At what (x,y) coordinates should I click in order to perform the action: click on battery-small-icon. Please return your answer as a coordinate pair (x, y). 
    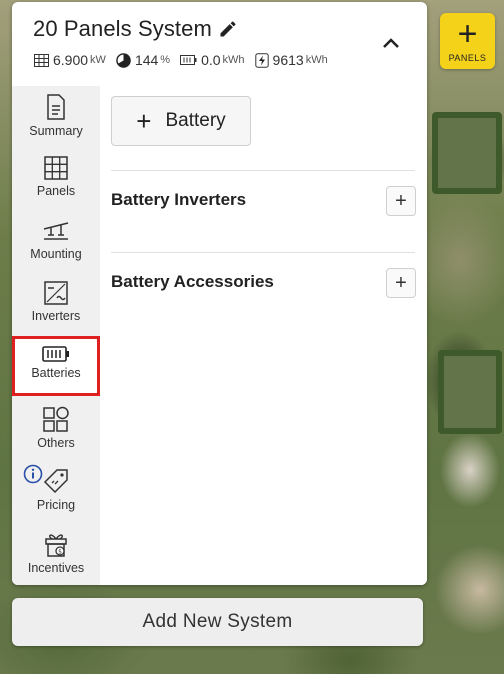
    Looking at the image, I should click on (188, 60).